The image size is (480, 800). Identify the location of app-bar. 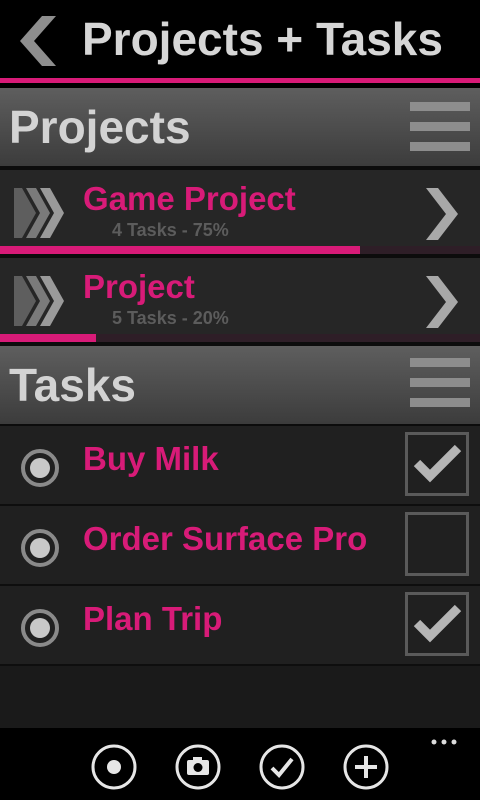
(240, 764).